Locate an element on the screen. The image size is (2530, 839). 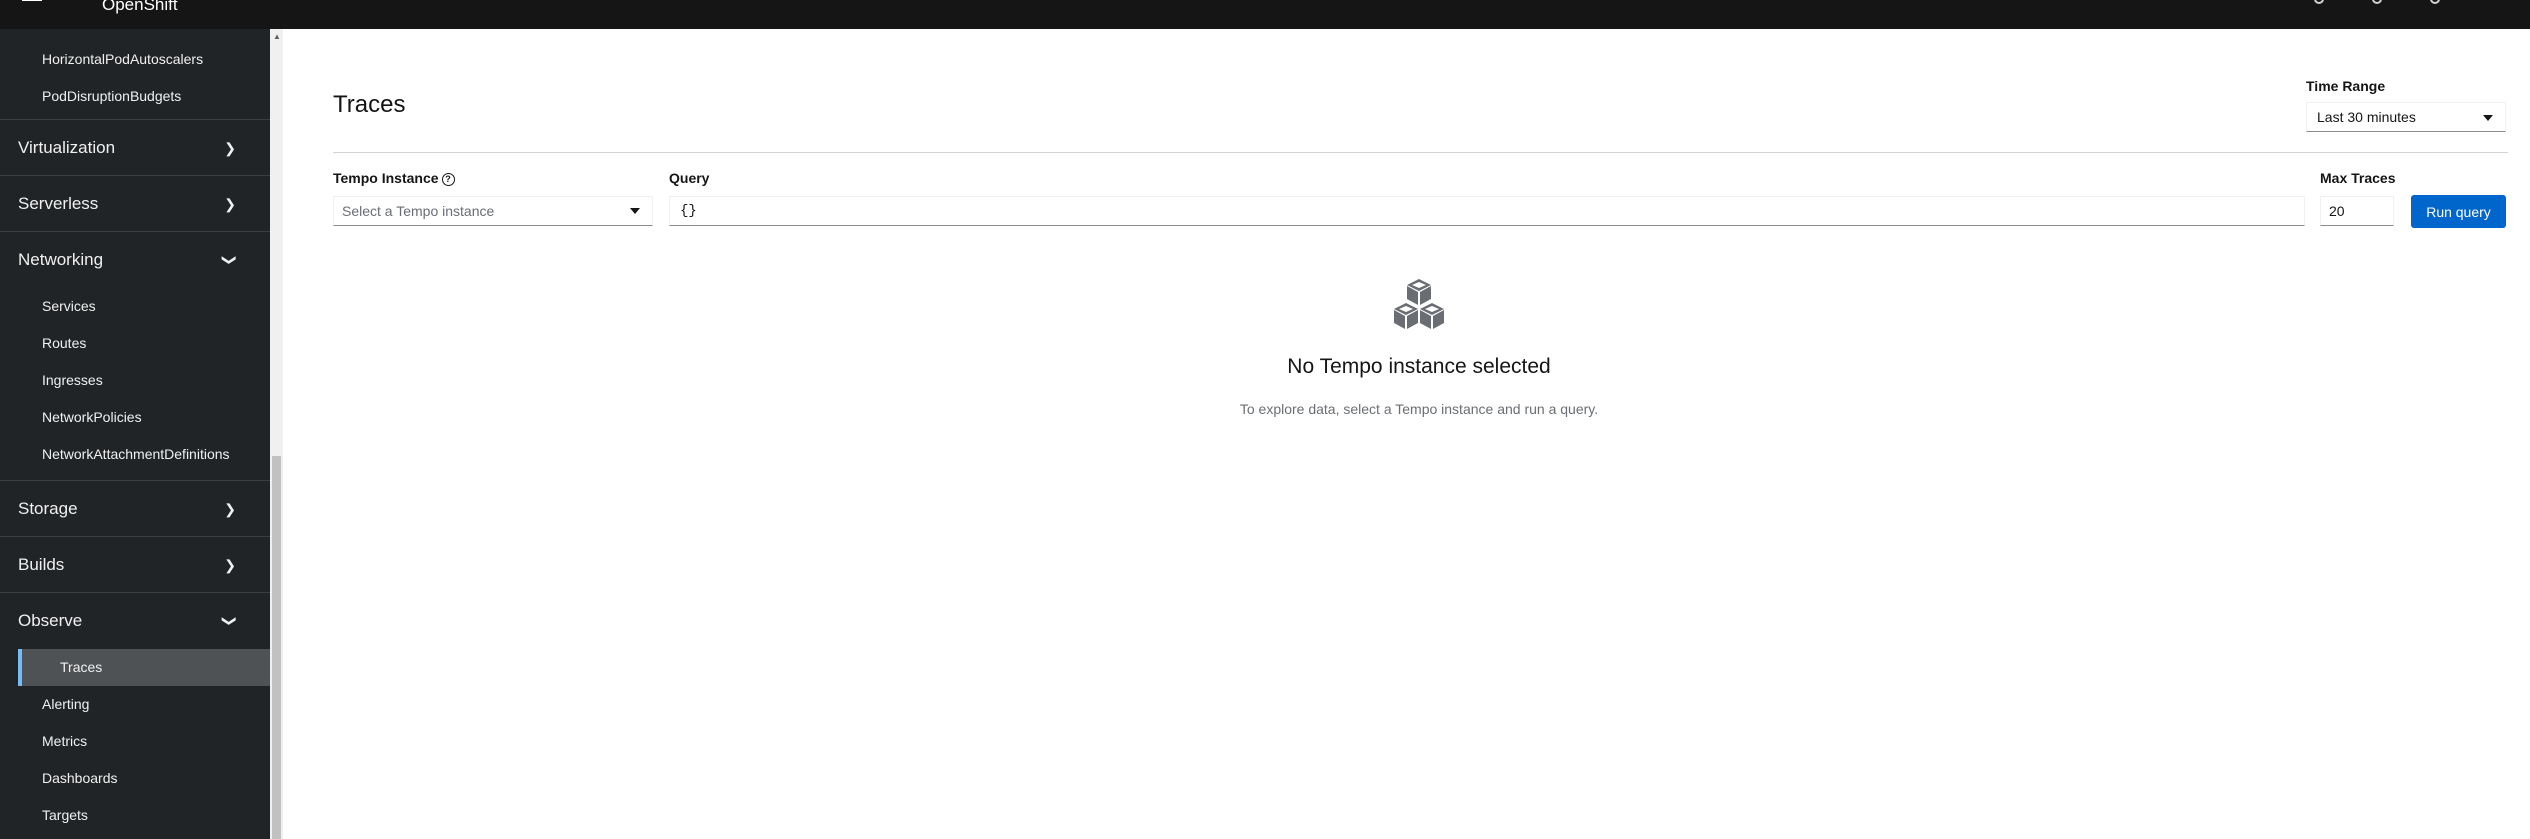
sidebar-section-builds: Builds ❯ is located at coordinates (135, 564).